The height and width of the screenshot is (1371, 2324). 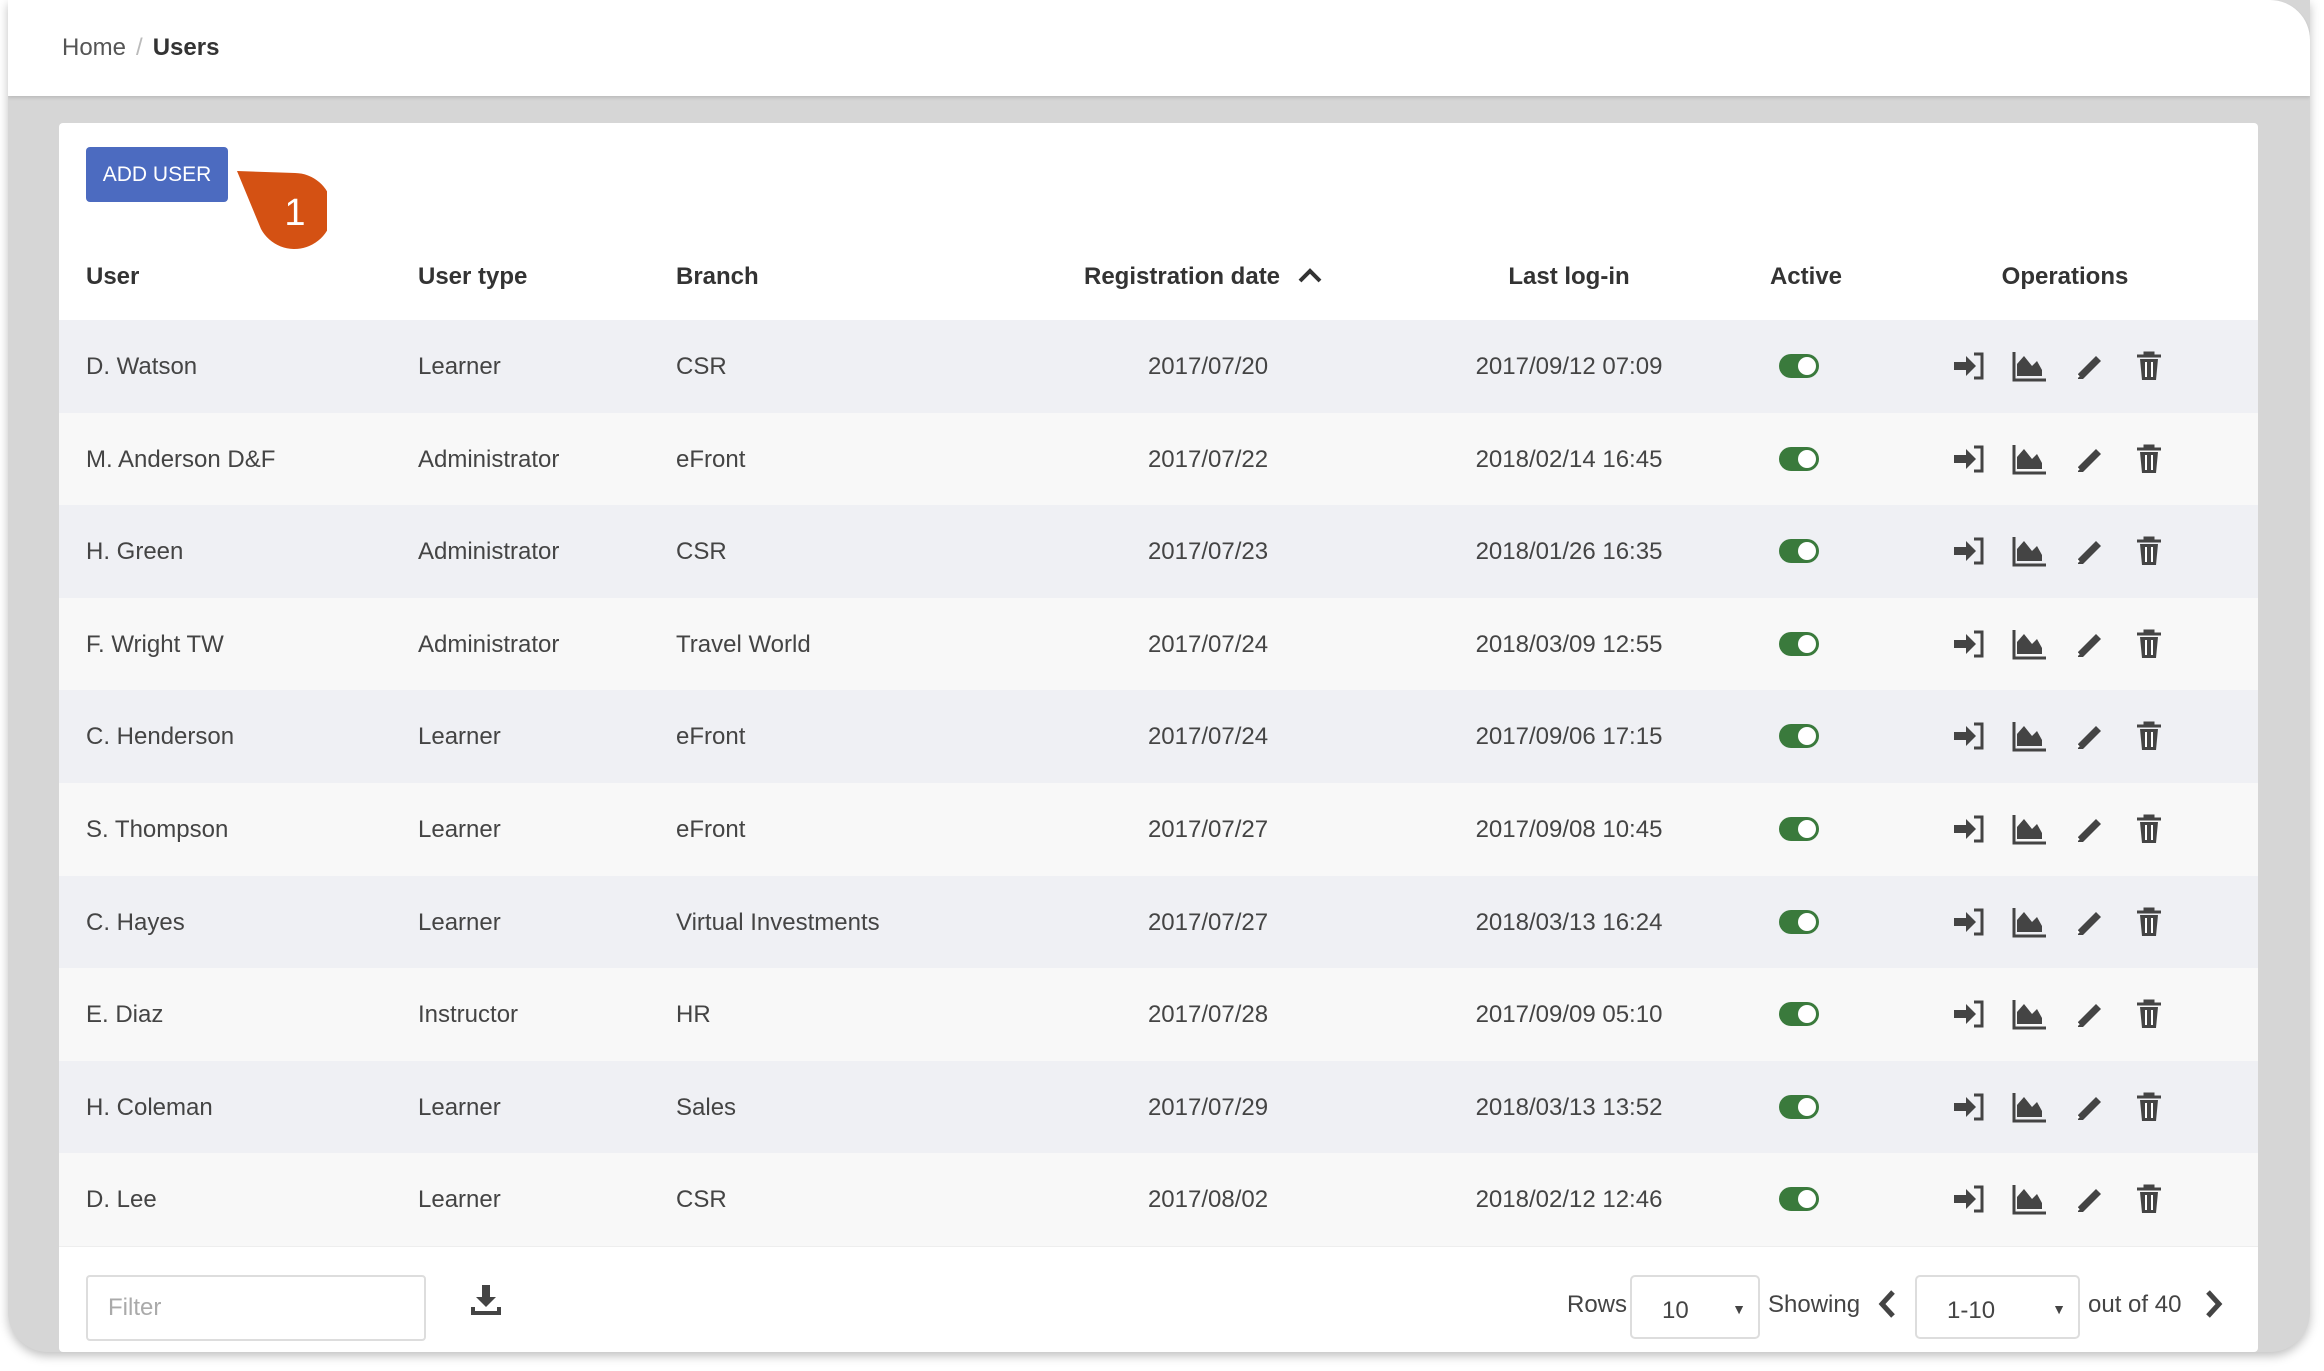 What do you see at coordinates (1569, 1015) in the screenshot?
I see `cell-last-login: 2017/09/09 05:10` at bounding box center [1569, 1015].